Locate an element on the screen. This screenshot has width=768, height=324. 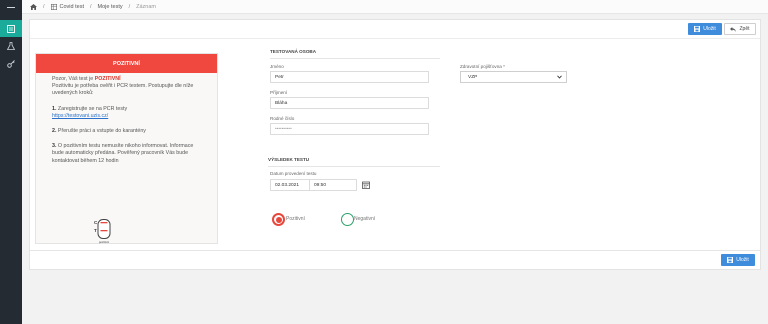
minus-icon is located at coordinates (11, 7).